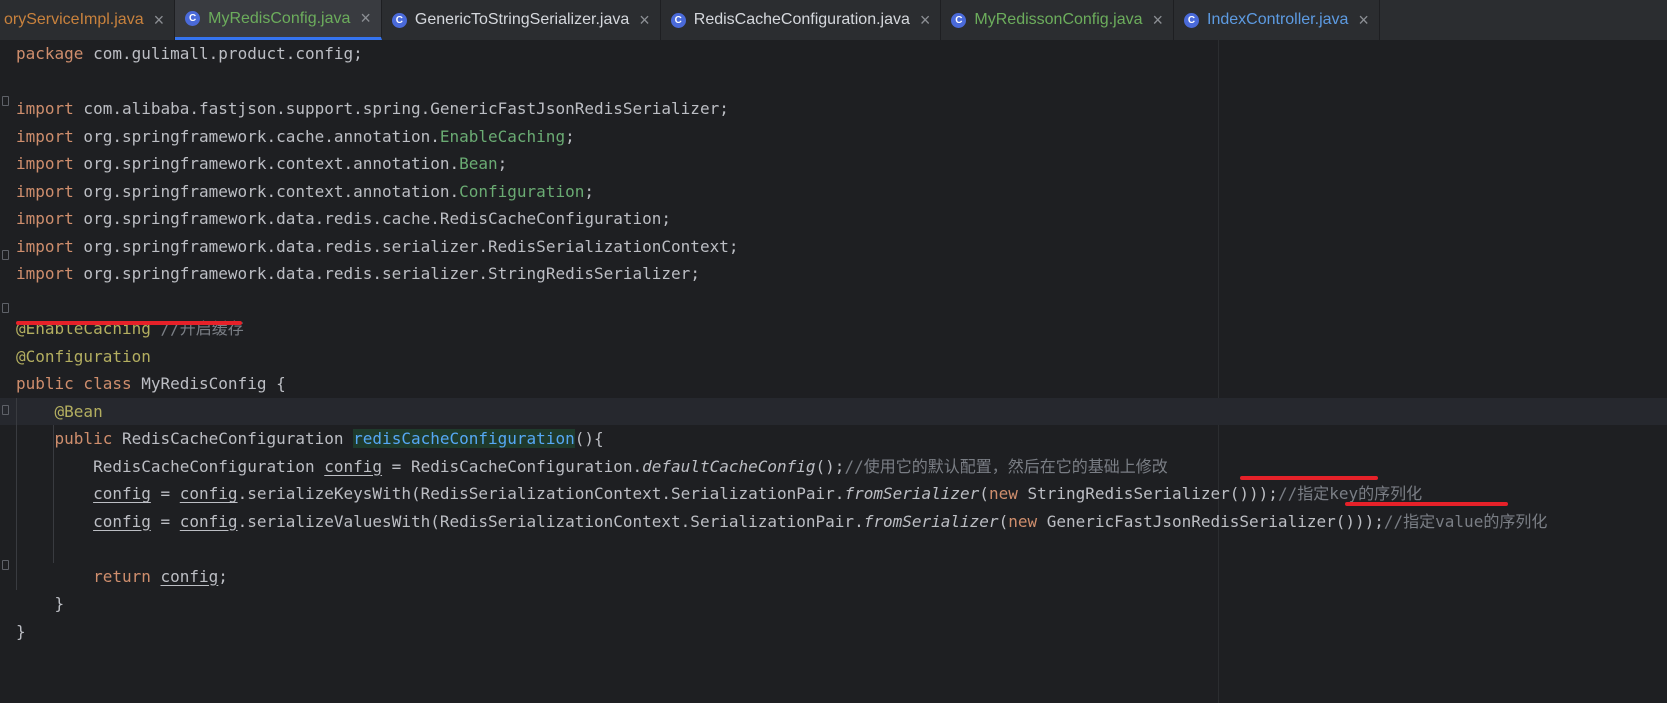  Describe the element at coordinates (78, 411) in the screenshot. I see `bean-annotation: @Bean` at that location.